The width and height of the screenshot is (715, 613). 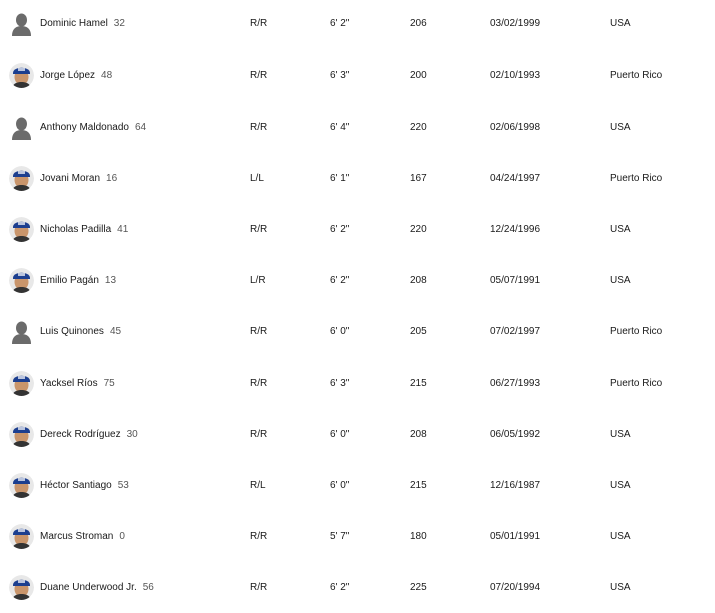 I want to click on jersey-number: 0, so click(x=122, y=536).